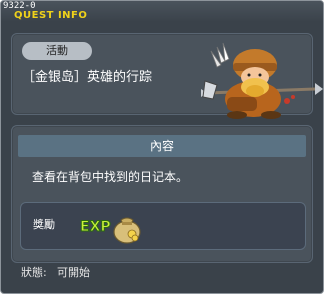  I want to click on exp-icon: EXP, so click(95, 225).